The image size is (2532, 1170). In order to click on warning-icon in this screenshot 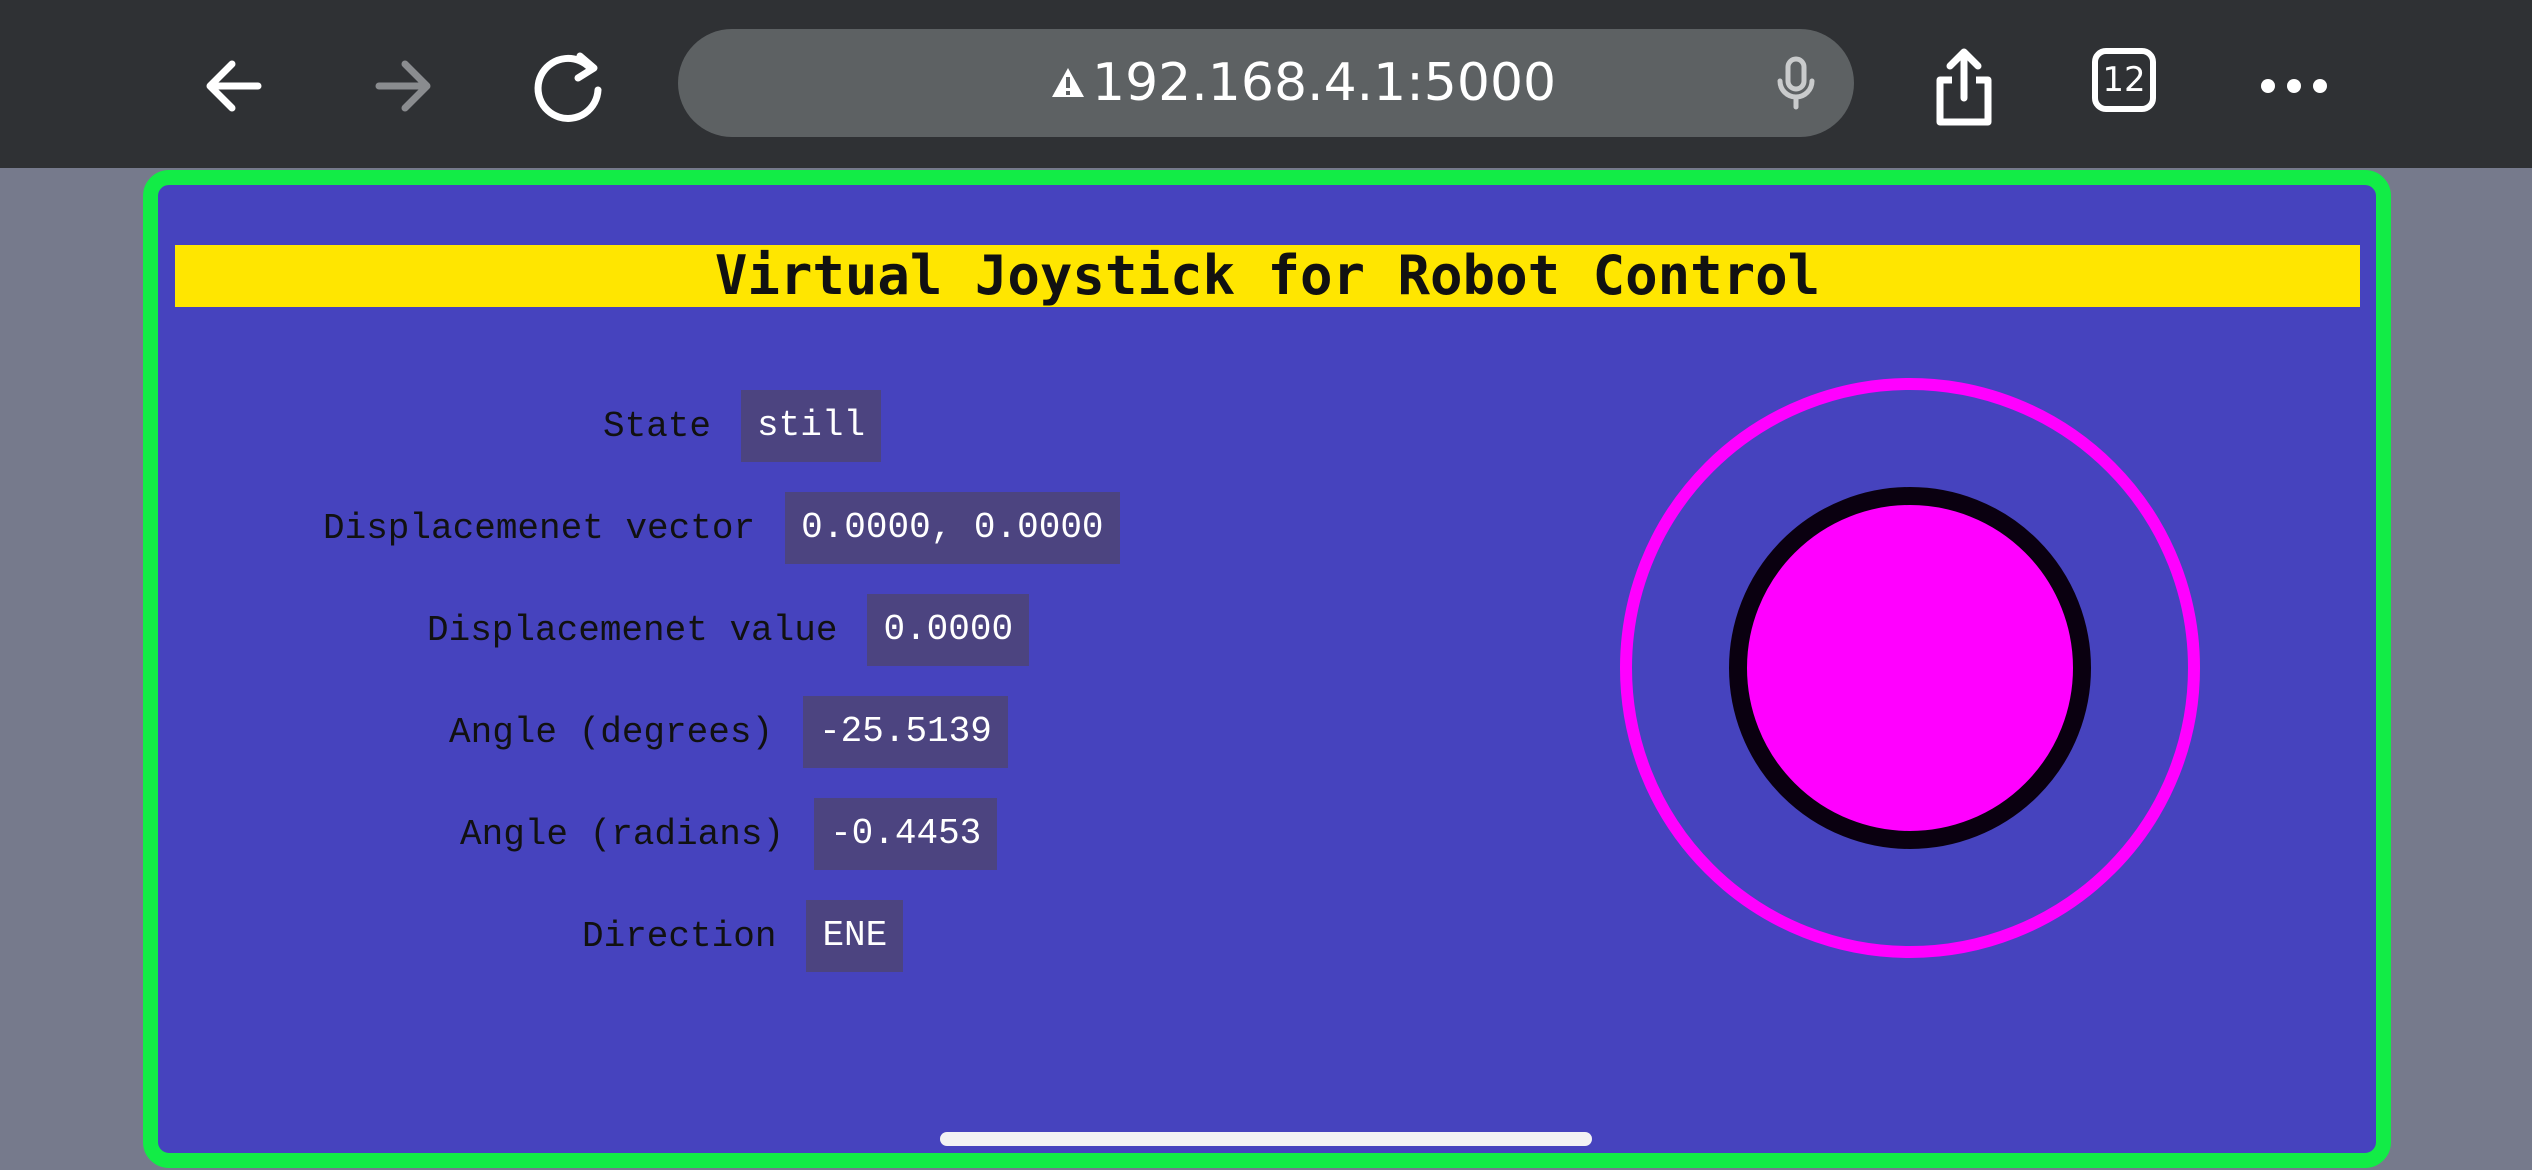, I will do `click(1068, 83)`.